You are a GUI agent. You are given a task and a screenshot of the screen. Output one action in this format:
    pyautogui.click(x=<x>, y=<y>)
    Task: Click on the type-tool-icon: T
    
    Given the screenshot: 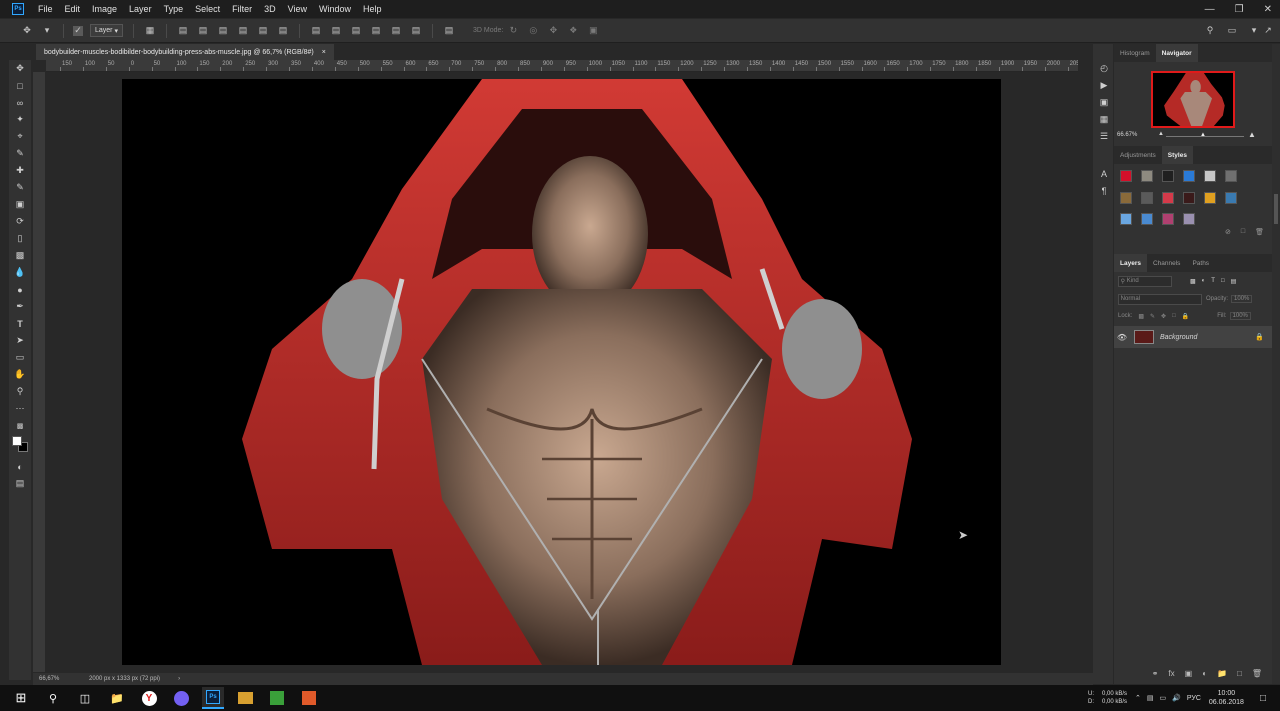 What is the action you would take?
    pyautogui.click(x=20, y=323)
    